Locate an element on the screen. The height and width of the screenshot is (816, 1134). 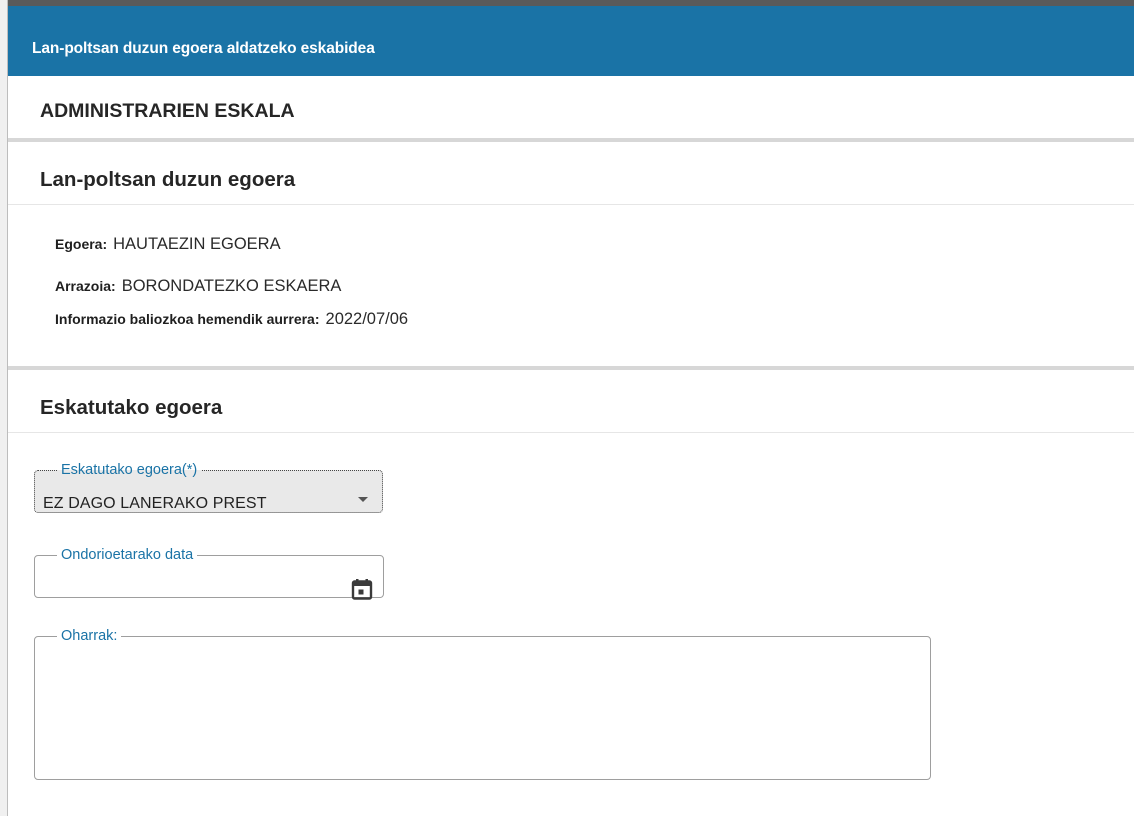
reason-row: Arrazoia: BORONDATEZKO ESKAERA is located at coordinates (198, 286).